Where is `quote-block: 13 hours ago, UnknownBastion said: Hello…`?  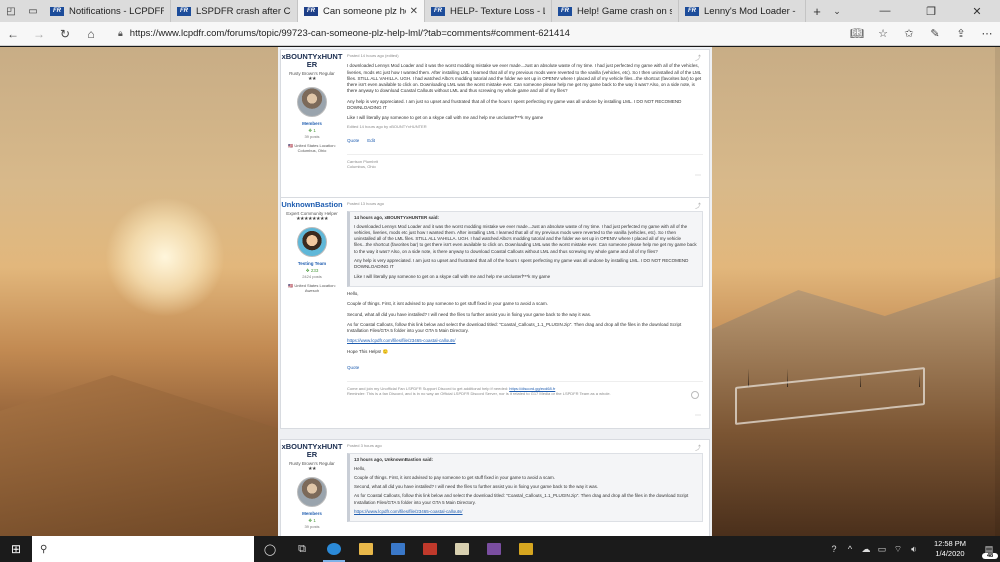
quote-block: 13 hours ago, UnknownBastion said: Hello… is located at coordinates (525, 488).